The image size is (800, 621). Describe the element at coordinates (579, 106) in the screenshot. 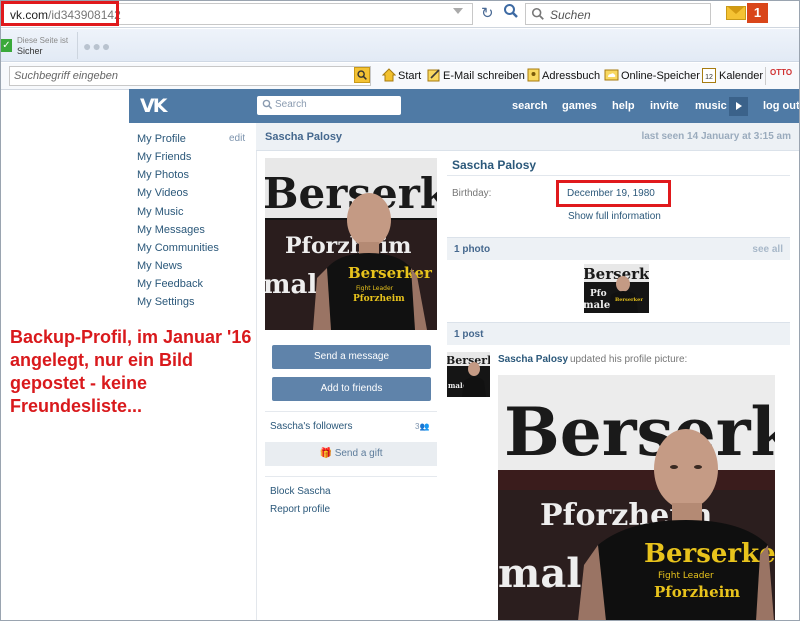

I see `nav-games: games` at that location.